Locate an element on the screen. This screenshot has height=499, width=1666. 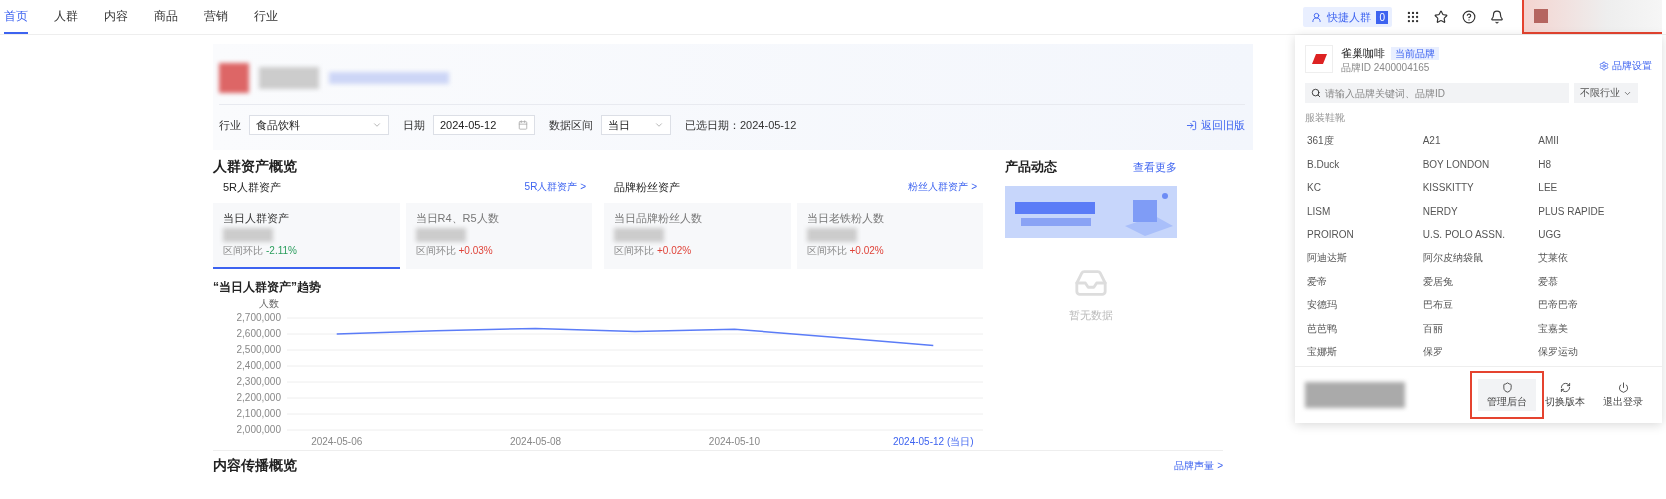
brand-item: PROIRON is located at coordinates (1363, 235).